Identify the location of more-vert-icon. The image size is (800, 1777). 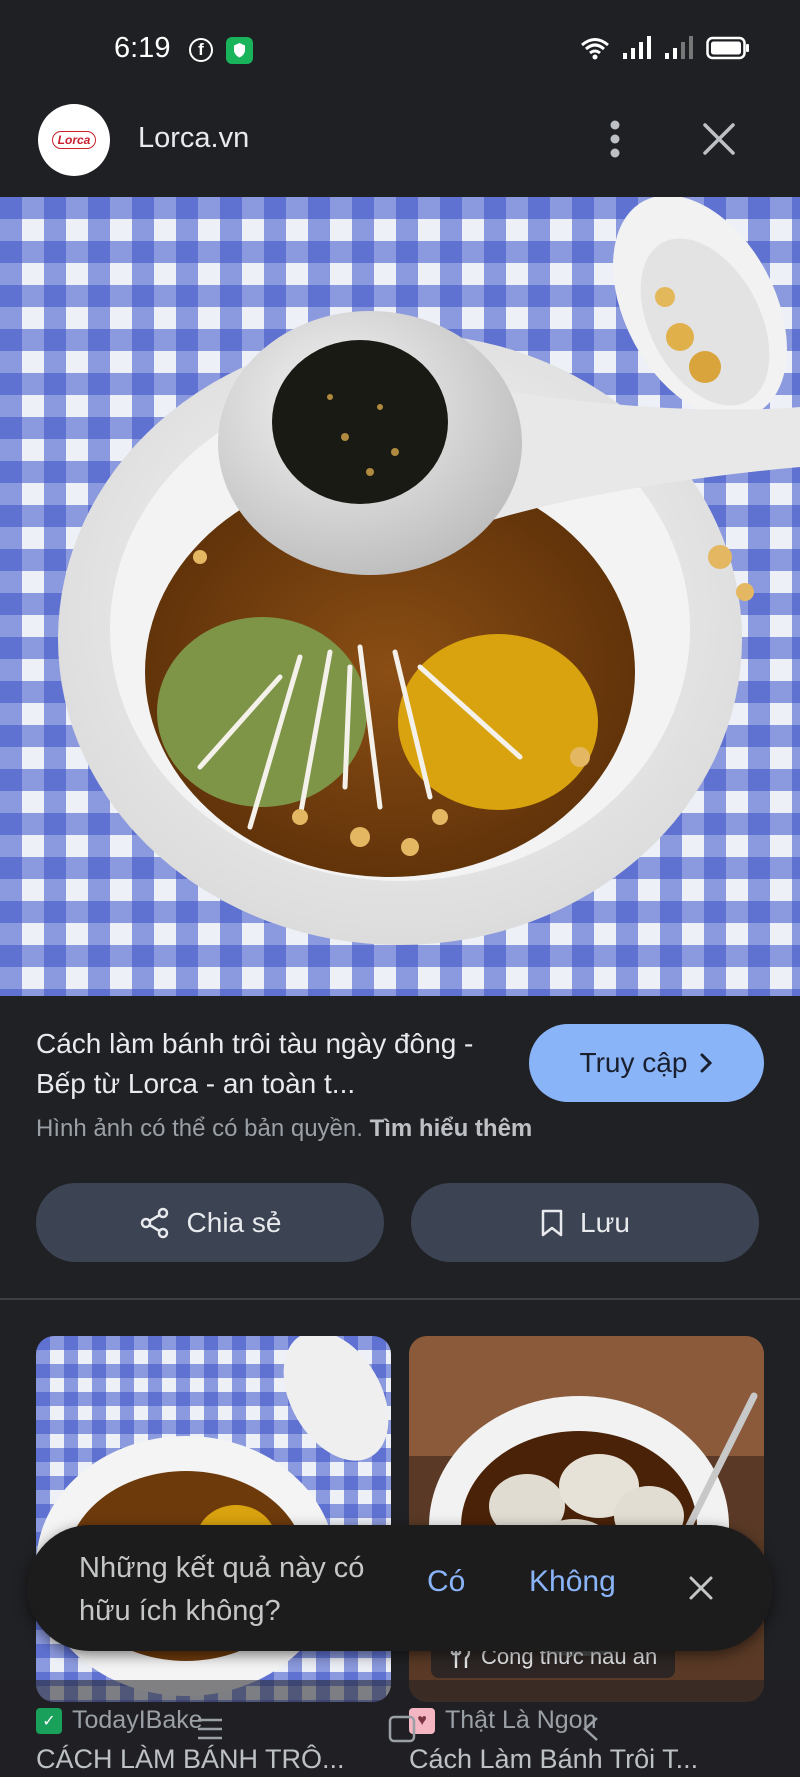
(615, 139).